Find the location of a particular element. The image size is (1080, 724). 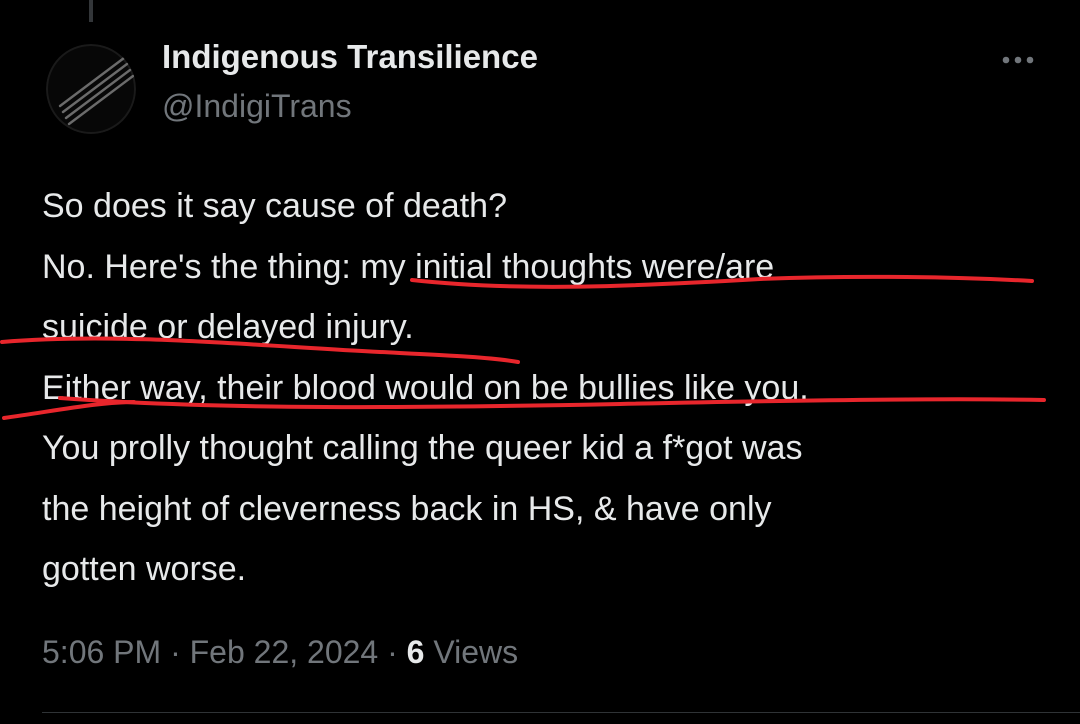

divider is located at coordinates (561, 712).